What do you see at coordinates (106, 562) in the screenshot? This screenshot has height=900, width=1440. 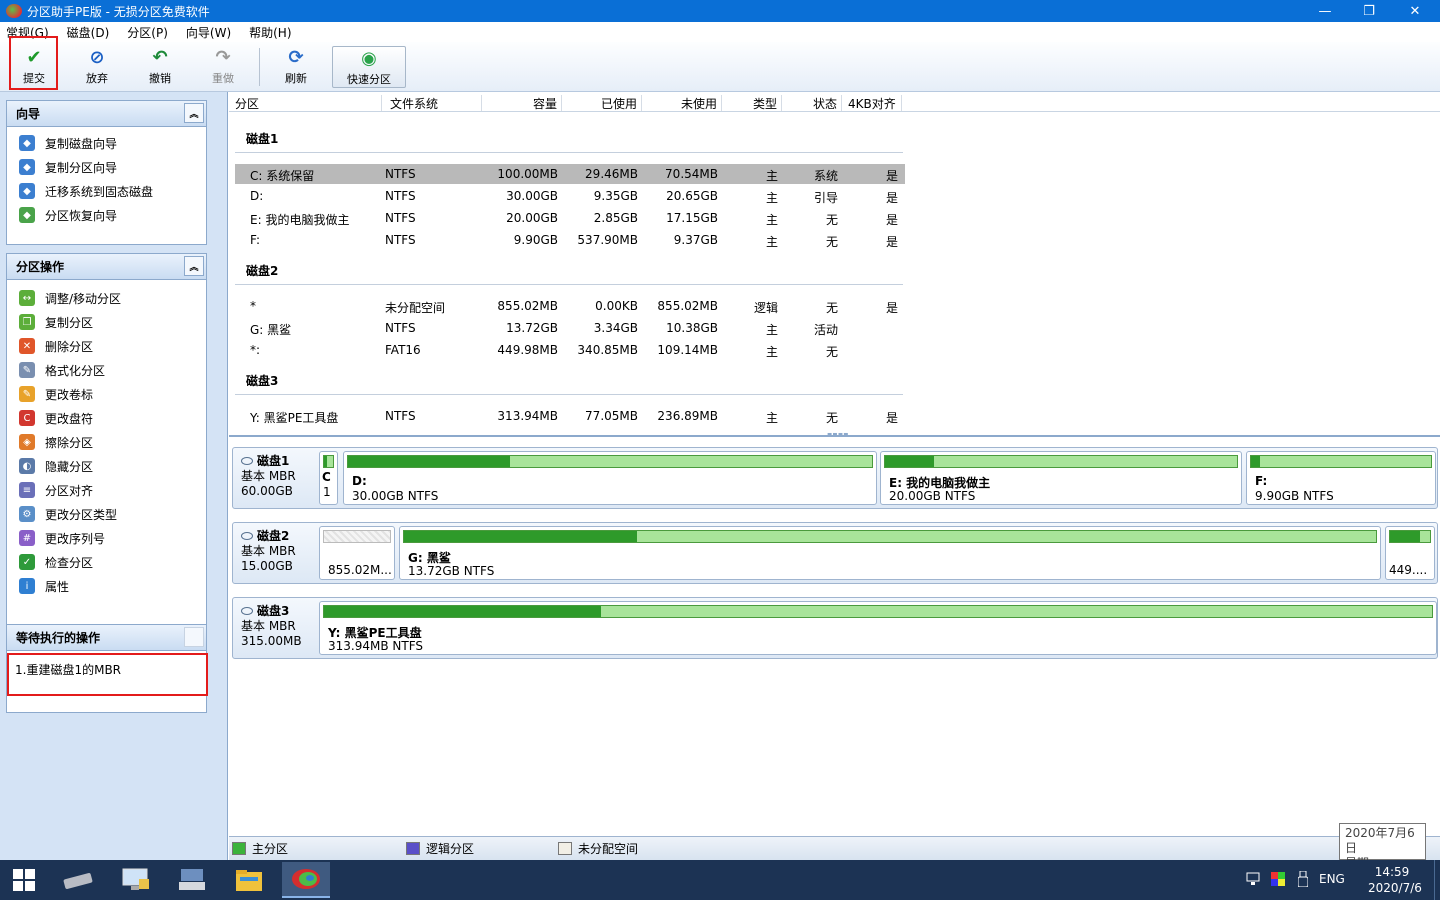 I see `op-check-partition: ✓ 检查分区` at bounding box center [106, 562].